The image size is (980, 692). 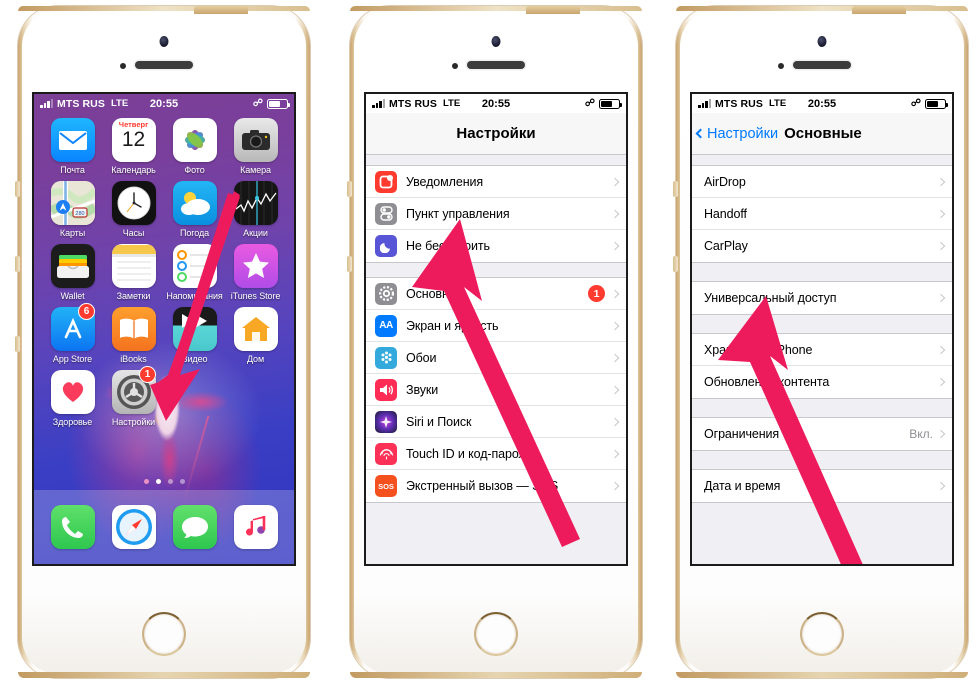 I want to click on app-maps: 280 Карты, so click(x=72, y=209).